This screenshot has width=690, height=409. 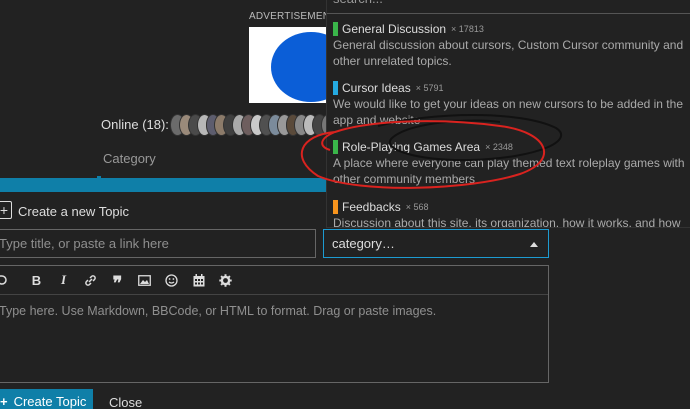 What do you see at coordinates (117, 280) in the screenshot?
I see `quote-icon: ❞` at bounding box center [117, 280].